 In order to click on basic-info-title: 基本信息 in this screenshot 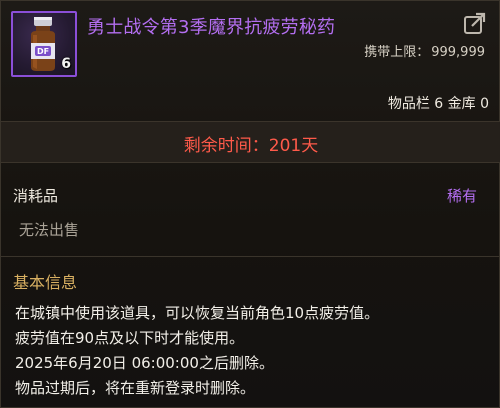, I will do `click(45, 282)`.